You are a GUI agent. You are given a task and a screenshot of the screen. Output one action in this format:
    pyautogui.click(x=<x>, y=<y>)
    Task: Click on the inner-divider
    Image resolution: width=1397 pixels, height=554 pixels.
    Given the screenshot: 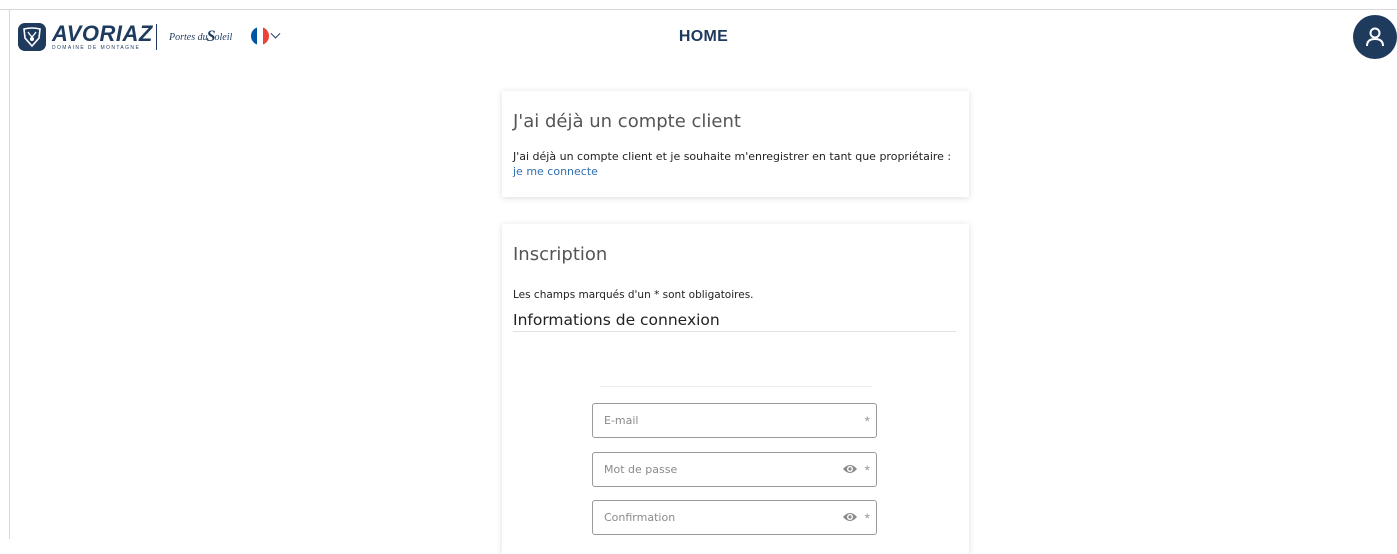 What is the action you would take?
    pyautogui.click(x=736, y=386)
    